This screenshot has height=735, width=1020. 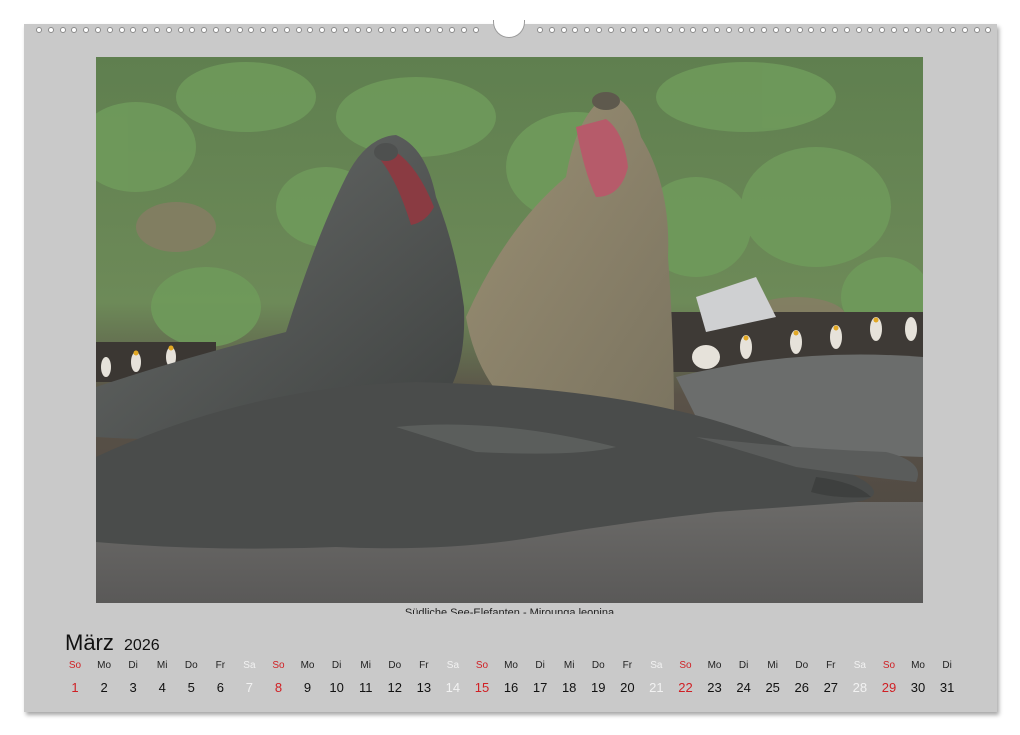 What do you see at coordinates (112, 643) in the screenshot?
I see `month-title: März 2026` at bounding box center [112, 643].